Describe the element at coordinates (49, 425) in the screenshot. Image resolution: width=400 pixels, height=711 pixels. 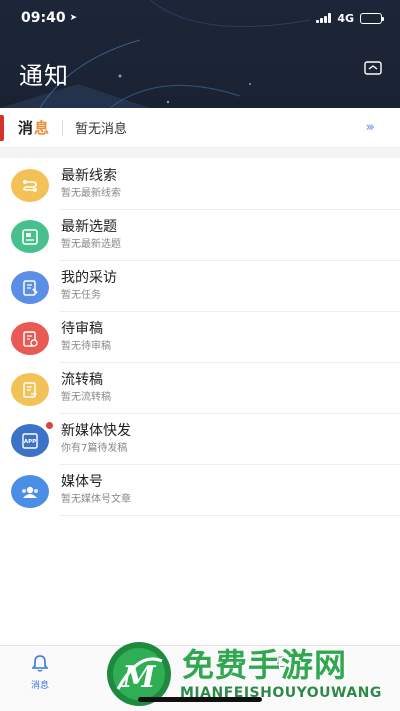
I see `notification-badge` at that location.